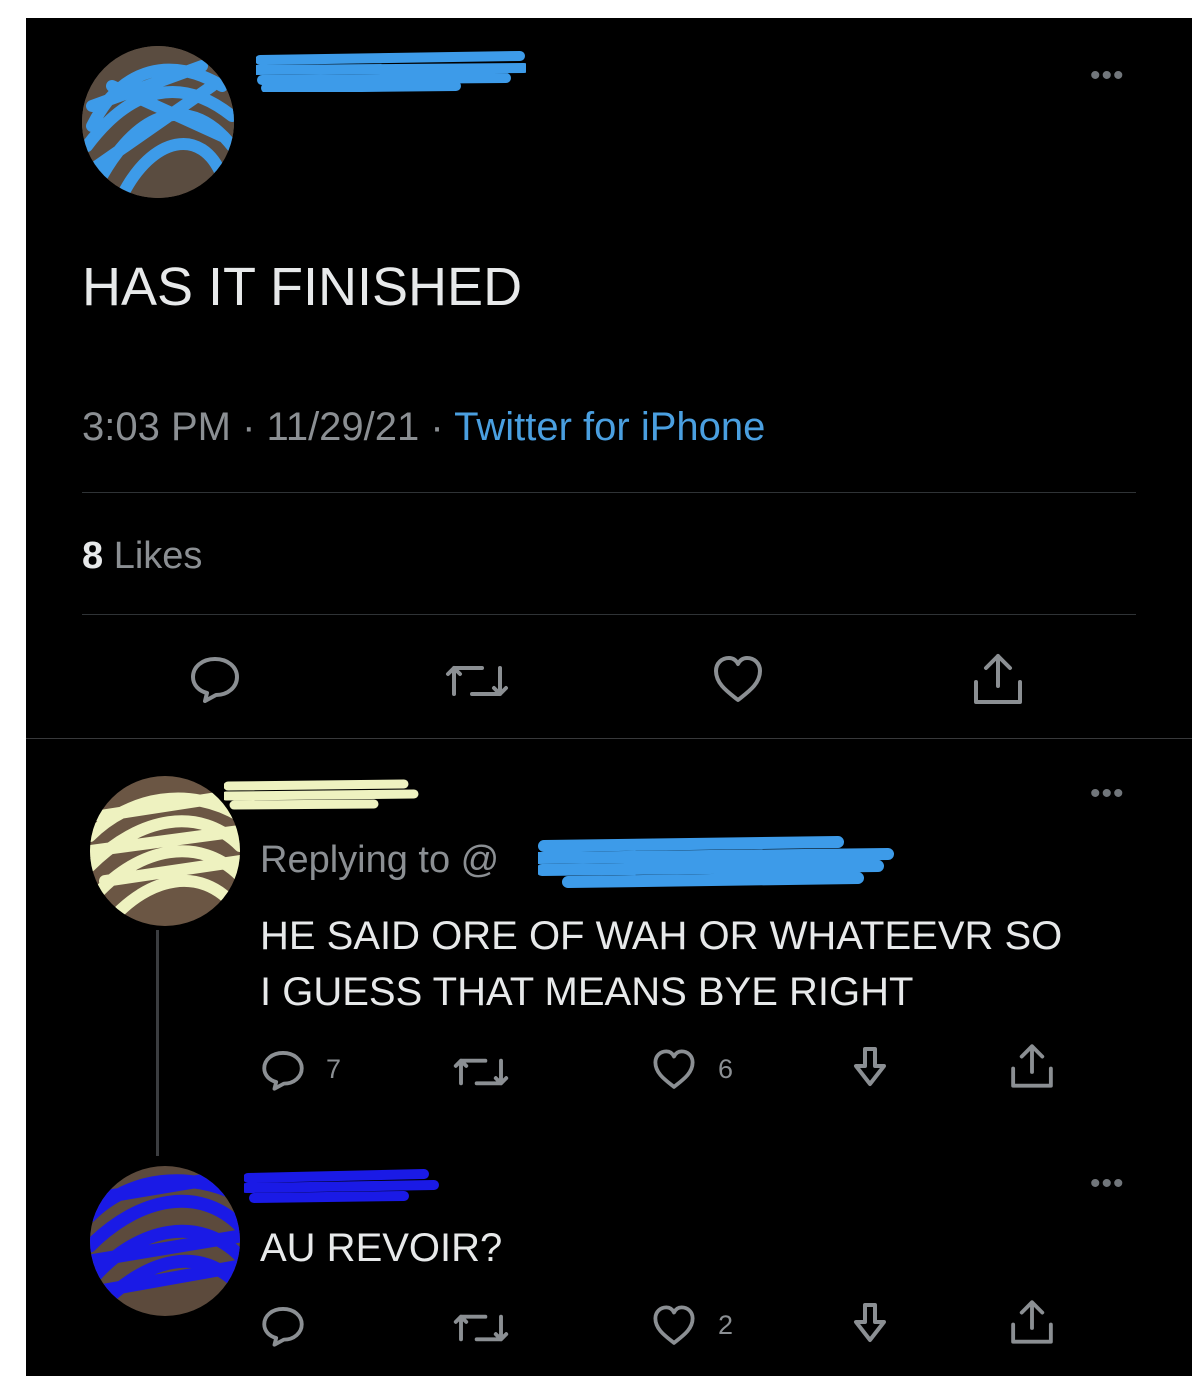  I want to click on tweet-meta: 3:03 PM · 11/29/21 · Twitter for iPhone, so click(423, 427).